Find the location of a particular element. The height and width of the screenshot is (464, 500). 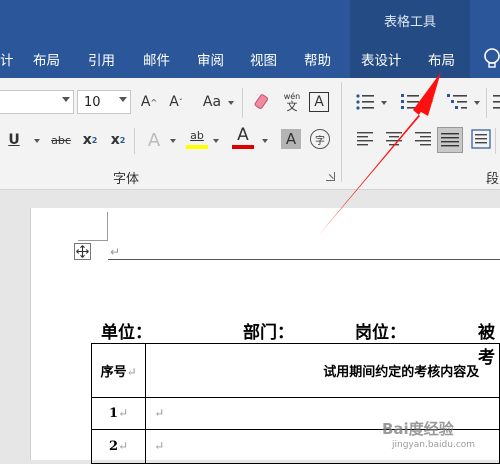

field-unit: 单位： is located at coordinates (126, 333).